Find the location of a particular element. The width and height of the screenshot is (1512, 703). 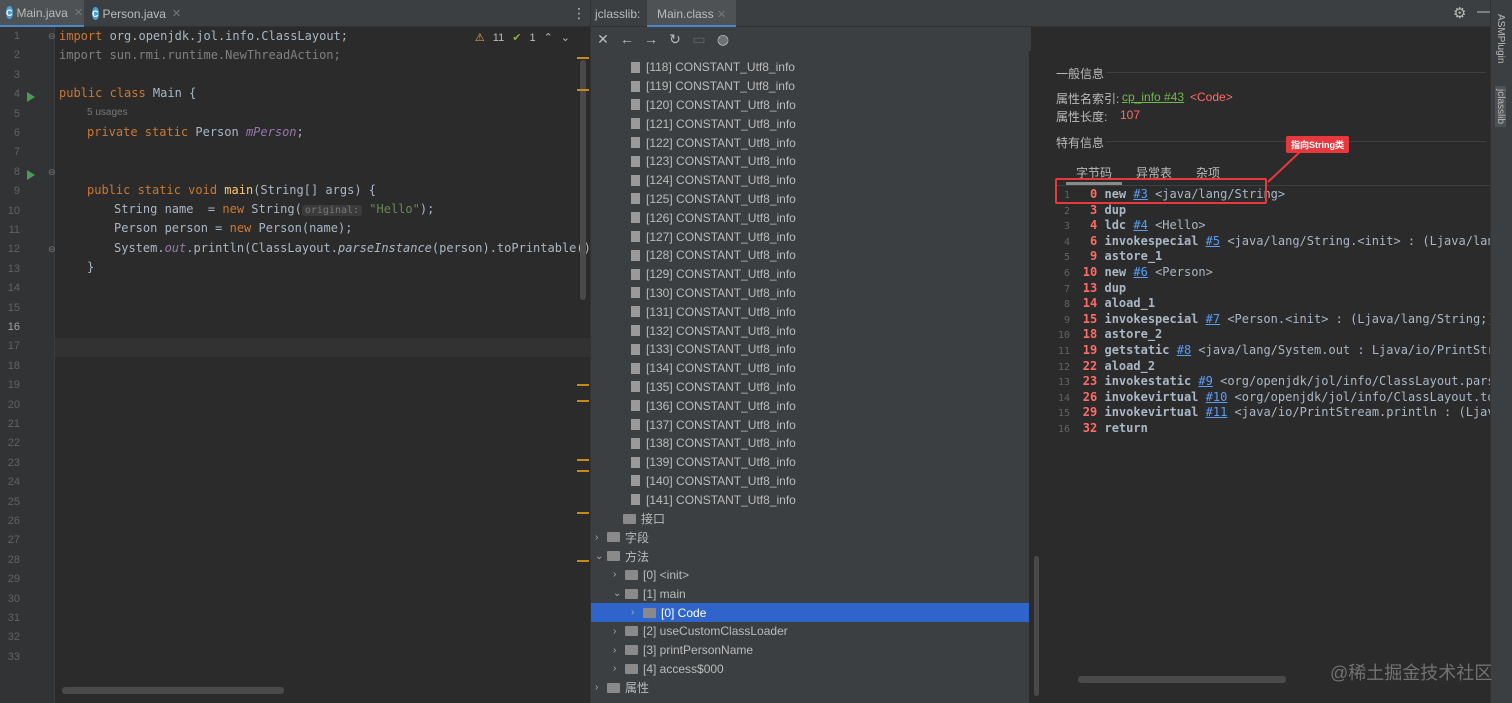

tree-item-constant: [123] CONSTANT_Utf8_info is located at coordinates (810, 161).